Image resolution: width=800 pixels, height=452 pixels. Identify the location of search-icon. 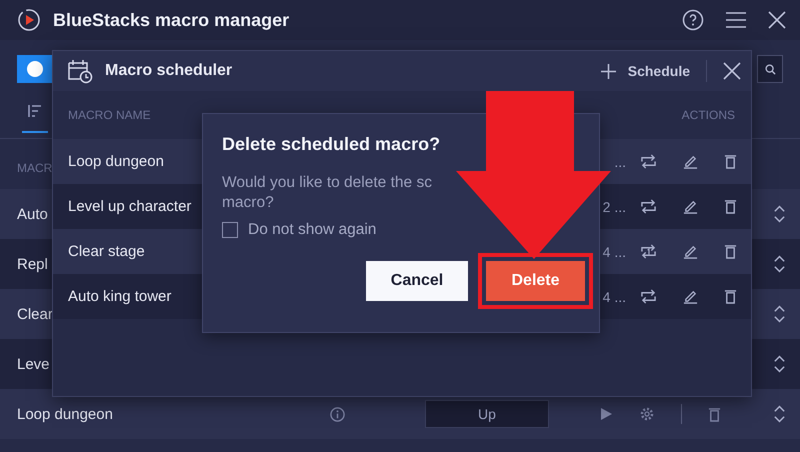
(770, 69).